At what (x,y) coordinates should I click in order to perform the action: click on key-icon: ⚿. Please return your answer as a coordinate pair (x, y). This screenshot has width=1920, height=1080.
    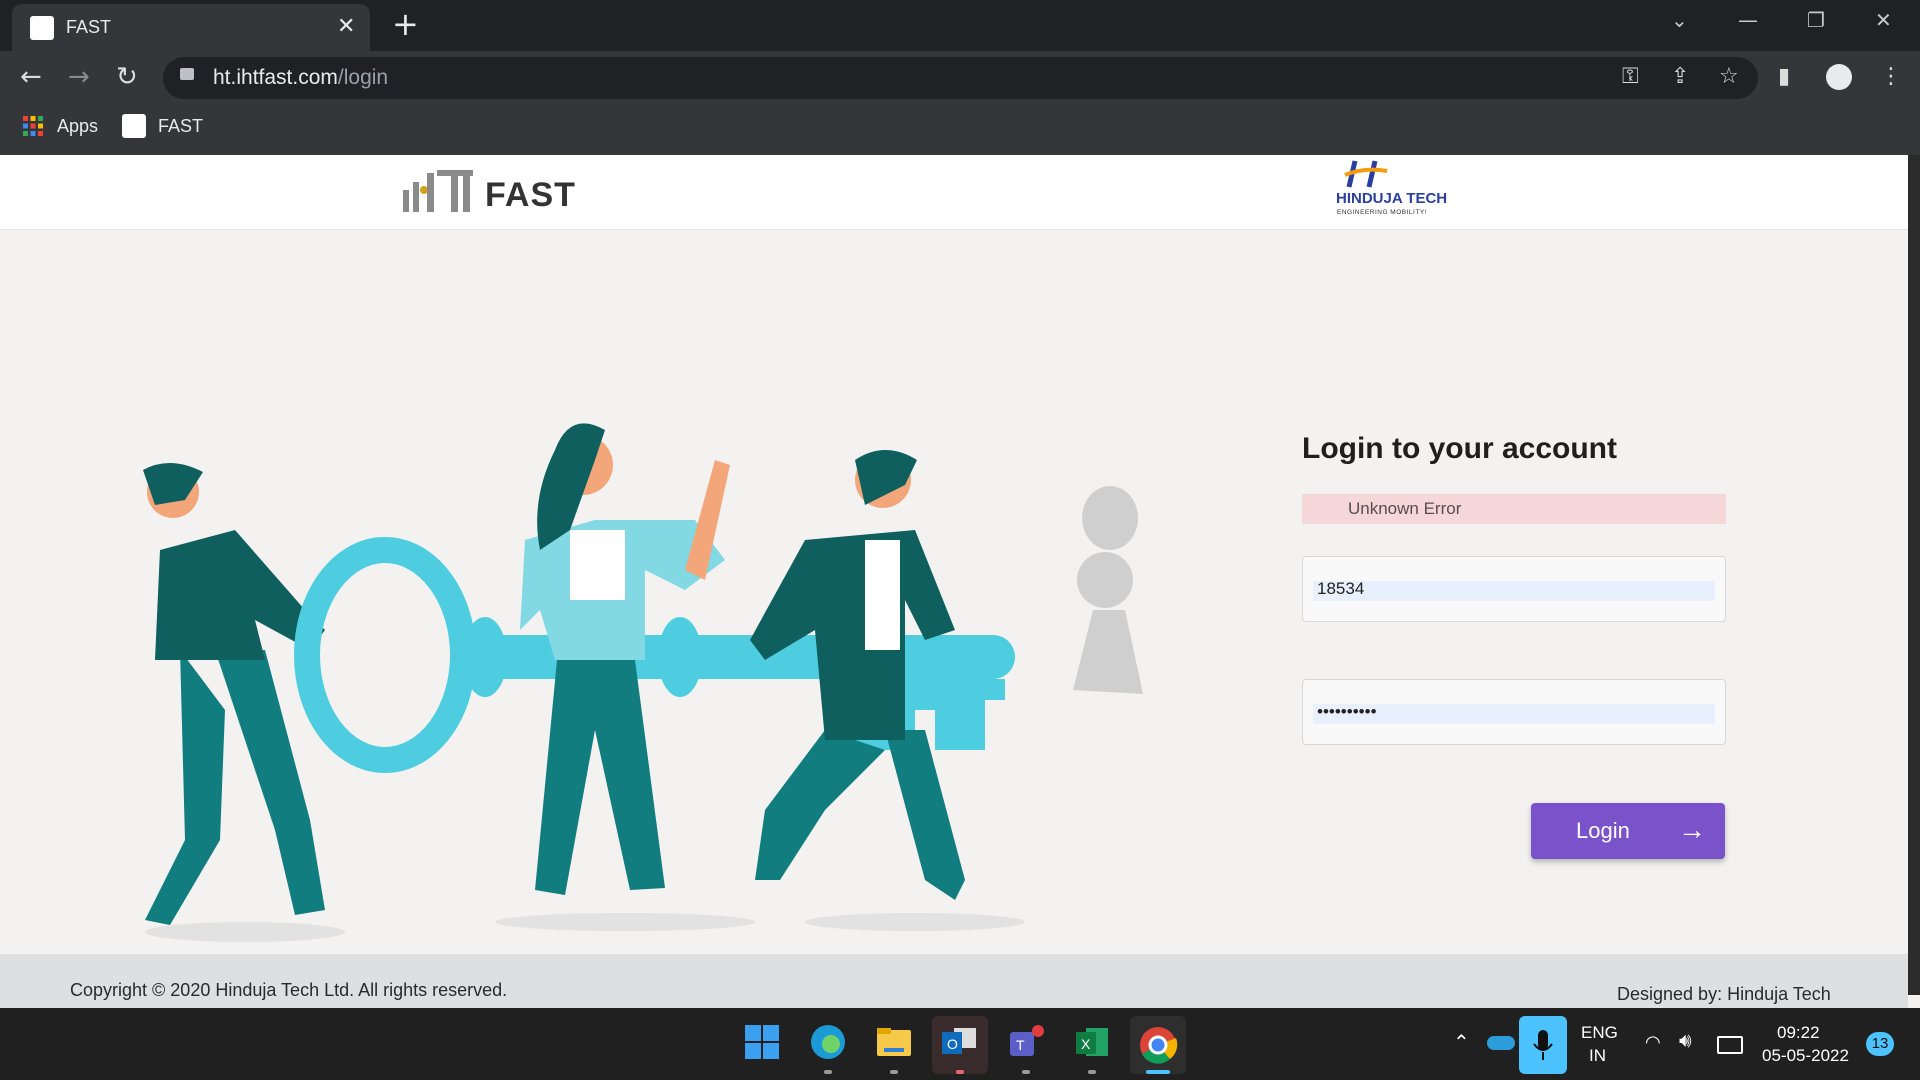
    Looking at the image, I should click on (1630, 76).